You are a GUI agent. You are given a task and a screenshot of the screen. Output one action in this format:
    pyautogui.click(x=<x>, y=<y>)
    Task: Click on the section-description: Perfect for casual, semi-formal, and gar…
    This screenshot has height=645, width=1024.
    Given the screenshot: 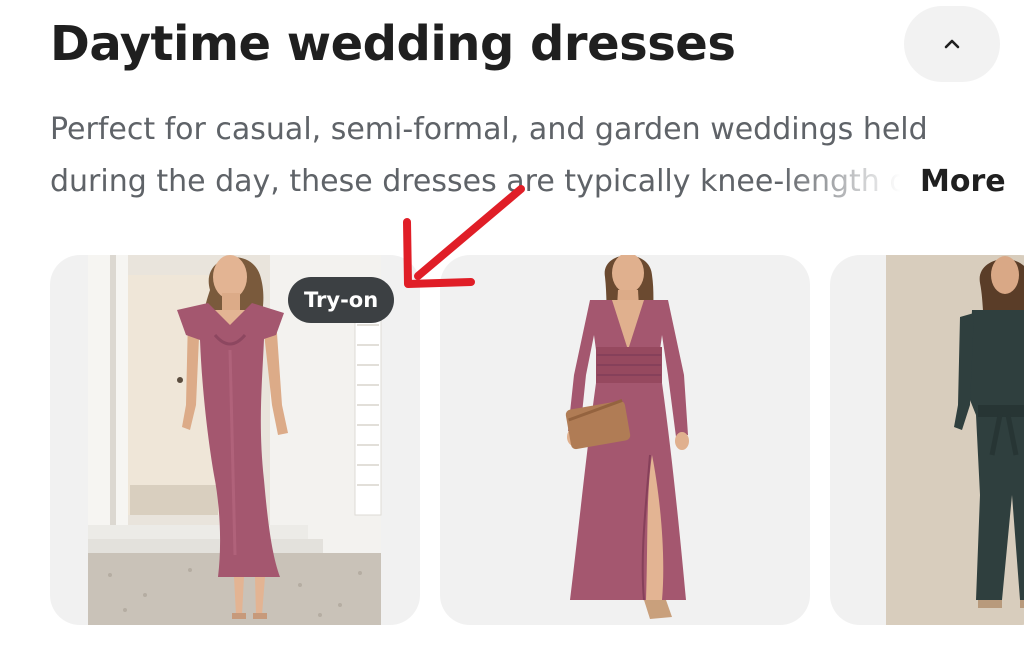 What is the action you would take?
    pyautogui.click(x=505, y=156)
    